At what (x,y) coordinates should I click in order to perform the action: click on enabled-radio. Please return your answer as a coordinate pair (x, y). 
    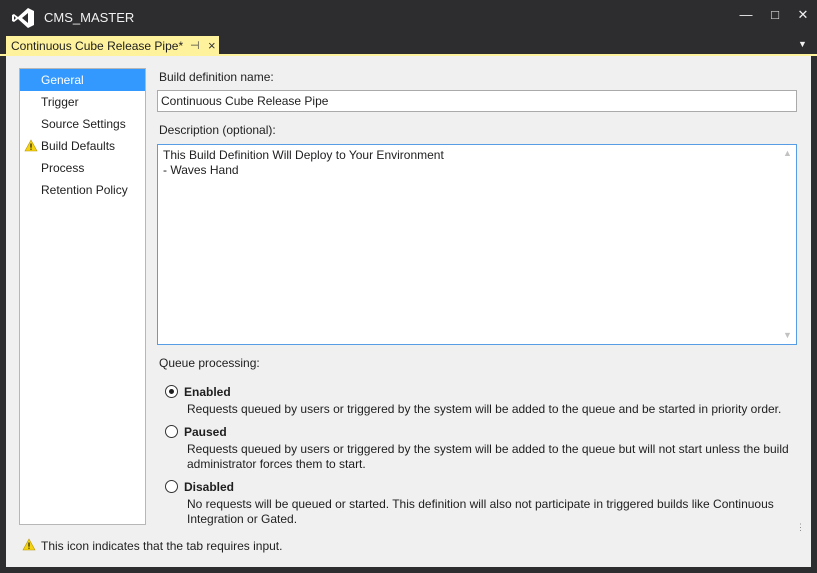
    Looking at the image, I should click on (171, 391).